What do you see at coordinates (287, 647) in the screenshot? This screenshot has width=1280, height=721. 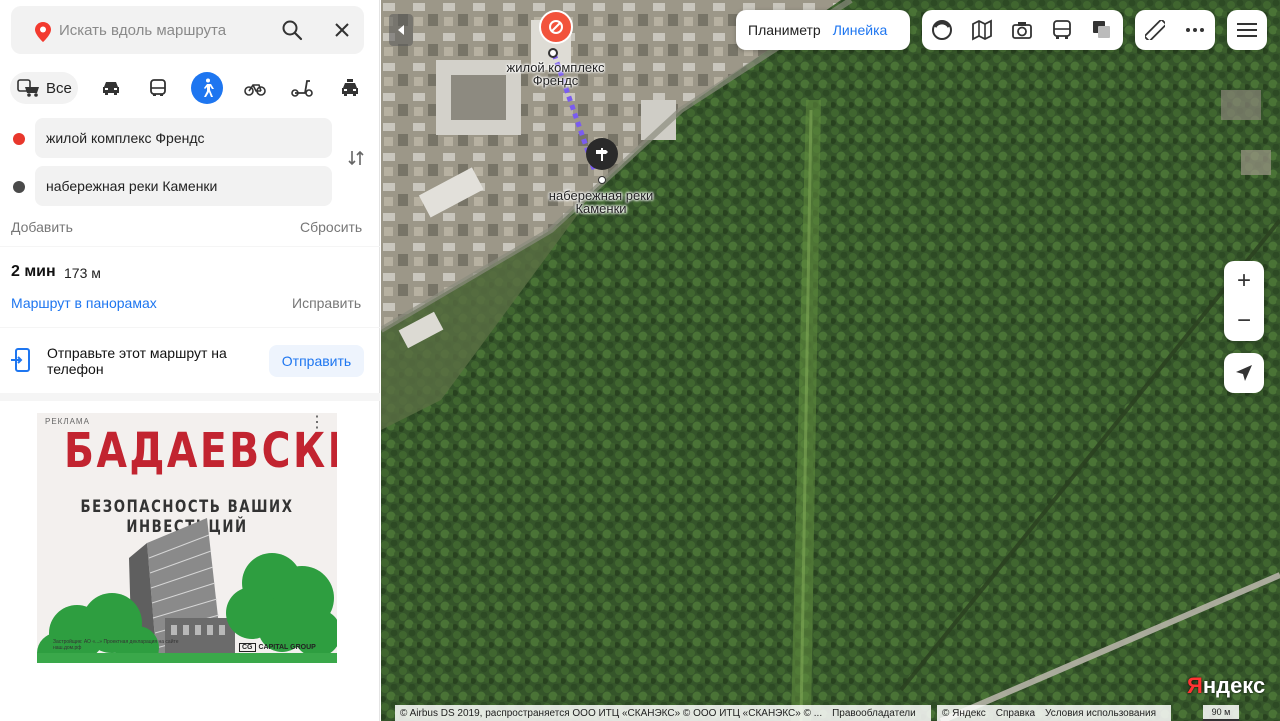 I see `ad-company-name: CAPITAL GROUP` at bounding box center [287, 647].